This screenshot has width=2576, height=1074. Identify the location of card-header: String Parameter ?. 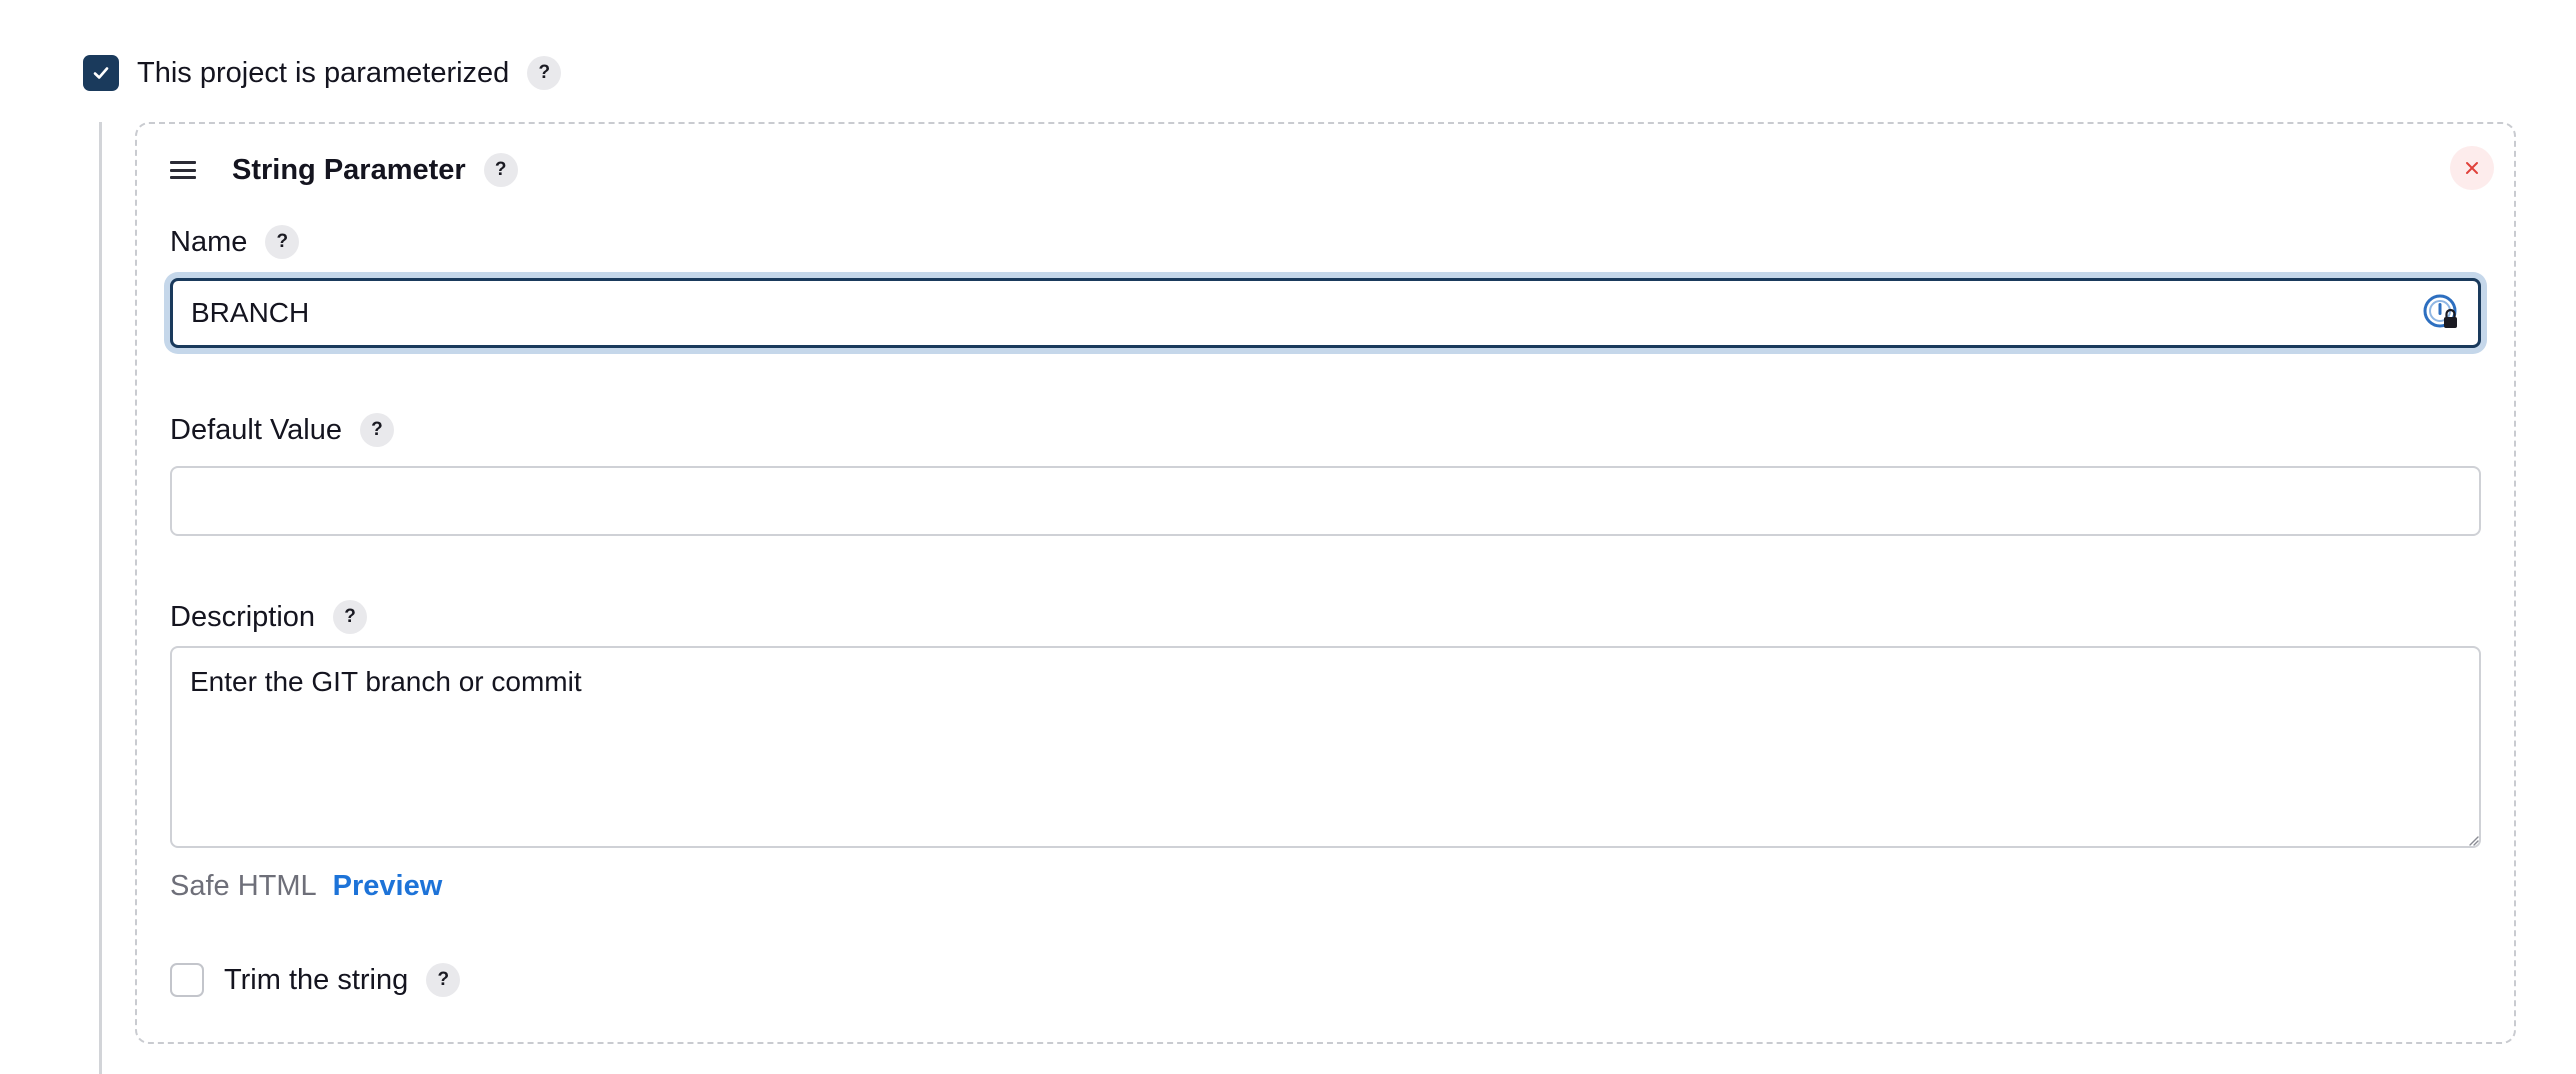
(344, 170).